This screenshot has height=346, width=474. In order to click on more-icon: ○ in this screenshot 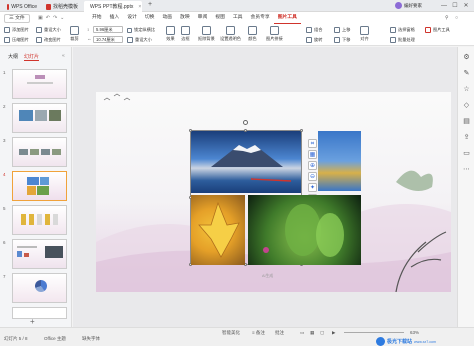, I will do `click(456, 18)`.